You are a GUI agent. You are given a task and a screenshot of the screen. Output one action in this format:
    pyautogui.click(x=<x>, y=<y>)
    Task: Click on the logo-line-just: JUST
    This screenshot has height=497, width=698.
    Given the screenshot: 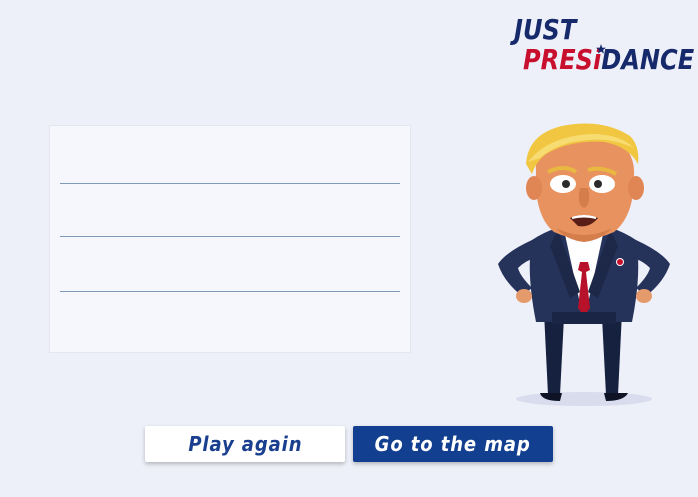 What is the action you would take?
    pyautogui.click(x=545, y=29)
    